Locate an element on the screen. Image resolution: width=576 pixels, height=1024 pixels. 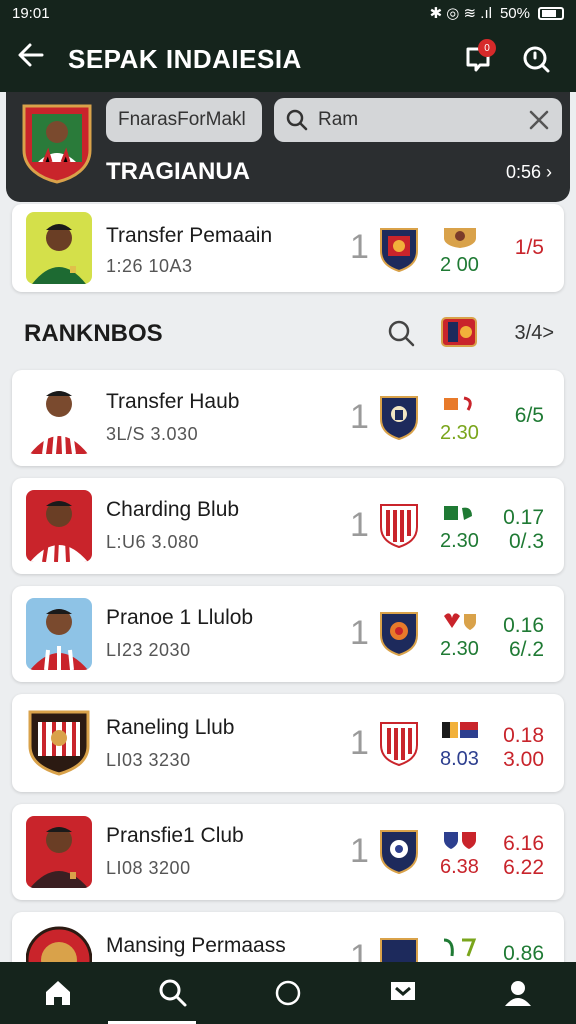
home-icon is located at coordinates (57, 993).